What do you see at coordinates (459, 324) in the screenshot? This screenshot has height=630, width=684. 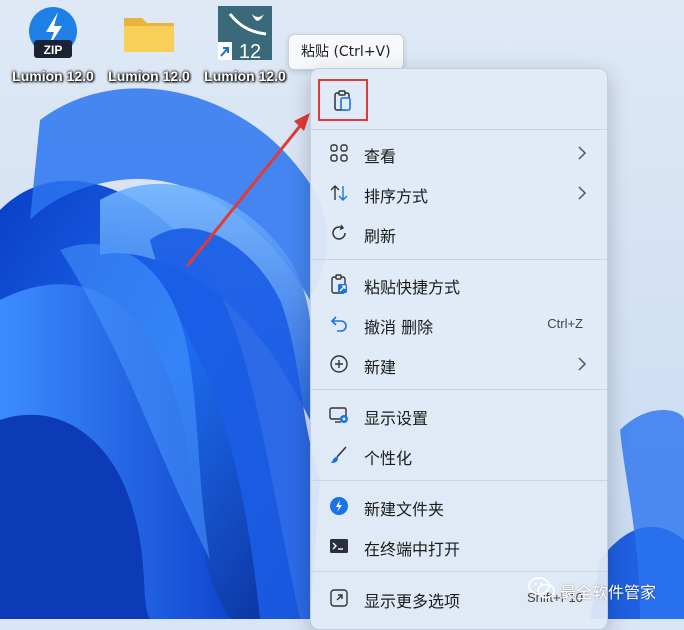 I see `menu-item-undo-delete: 撤消 删除 Ctrl+Z` at bounding box center [459, 324].